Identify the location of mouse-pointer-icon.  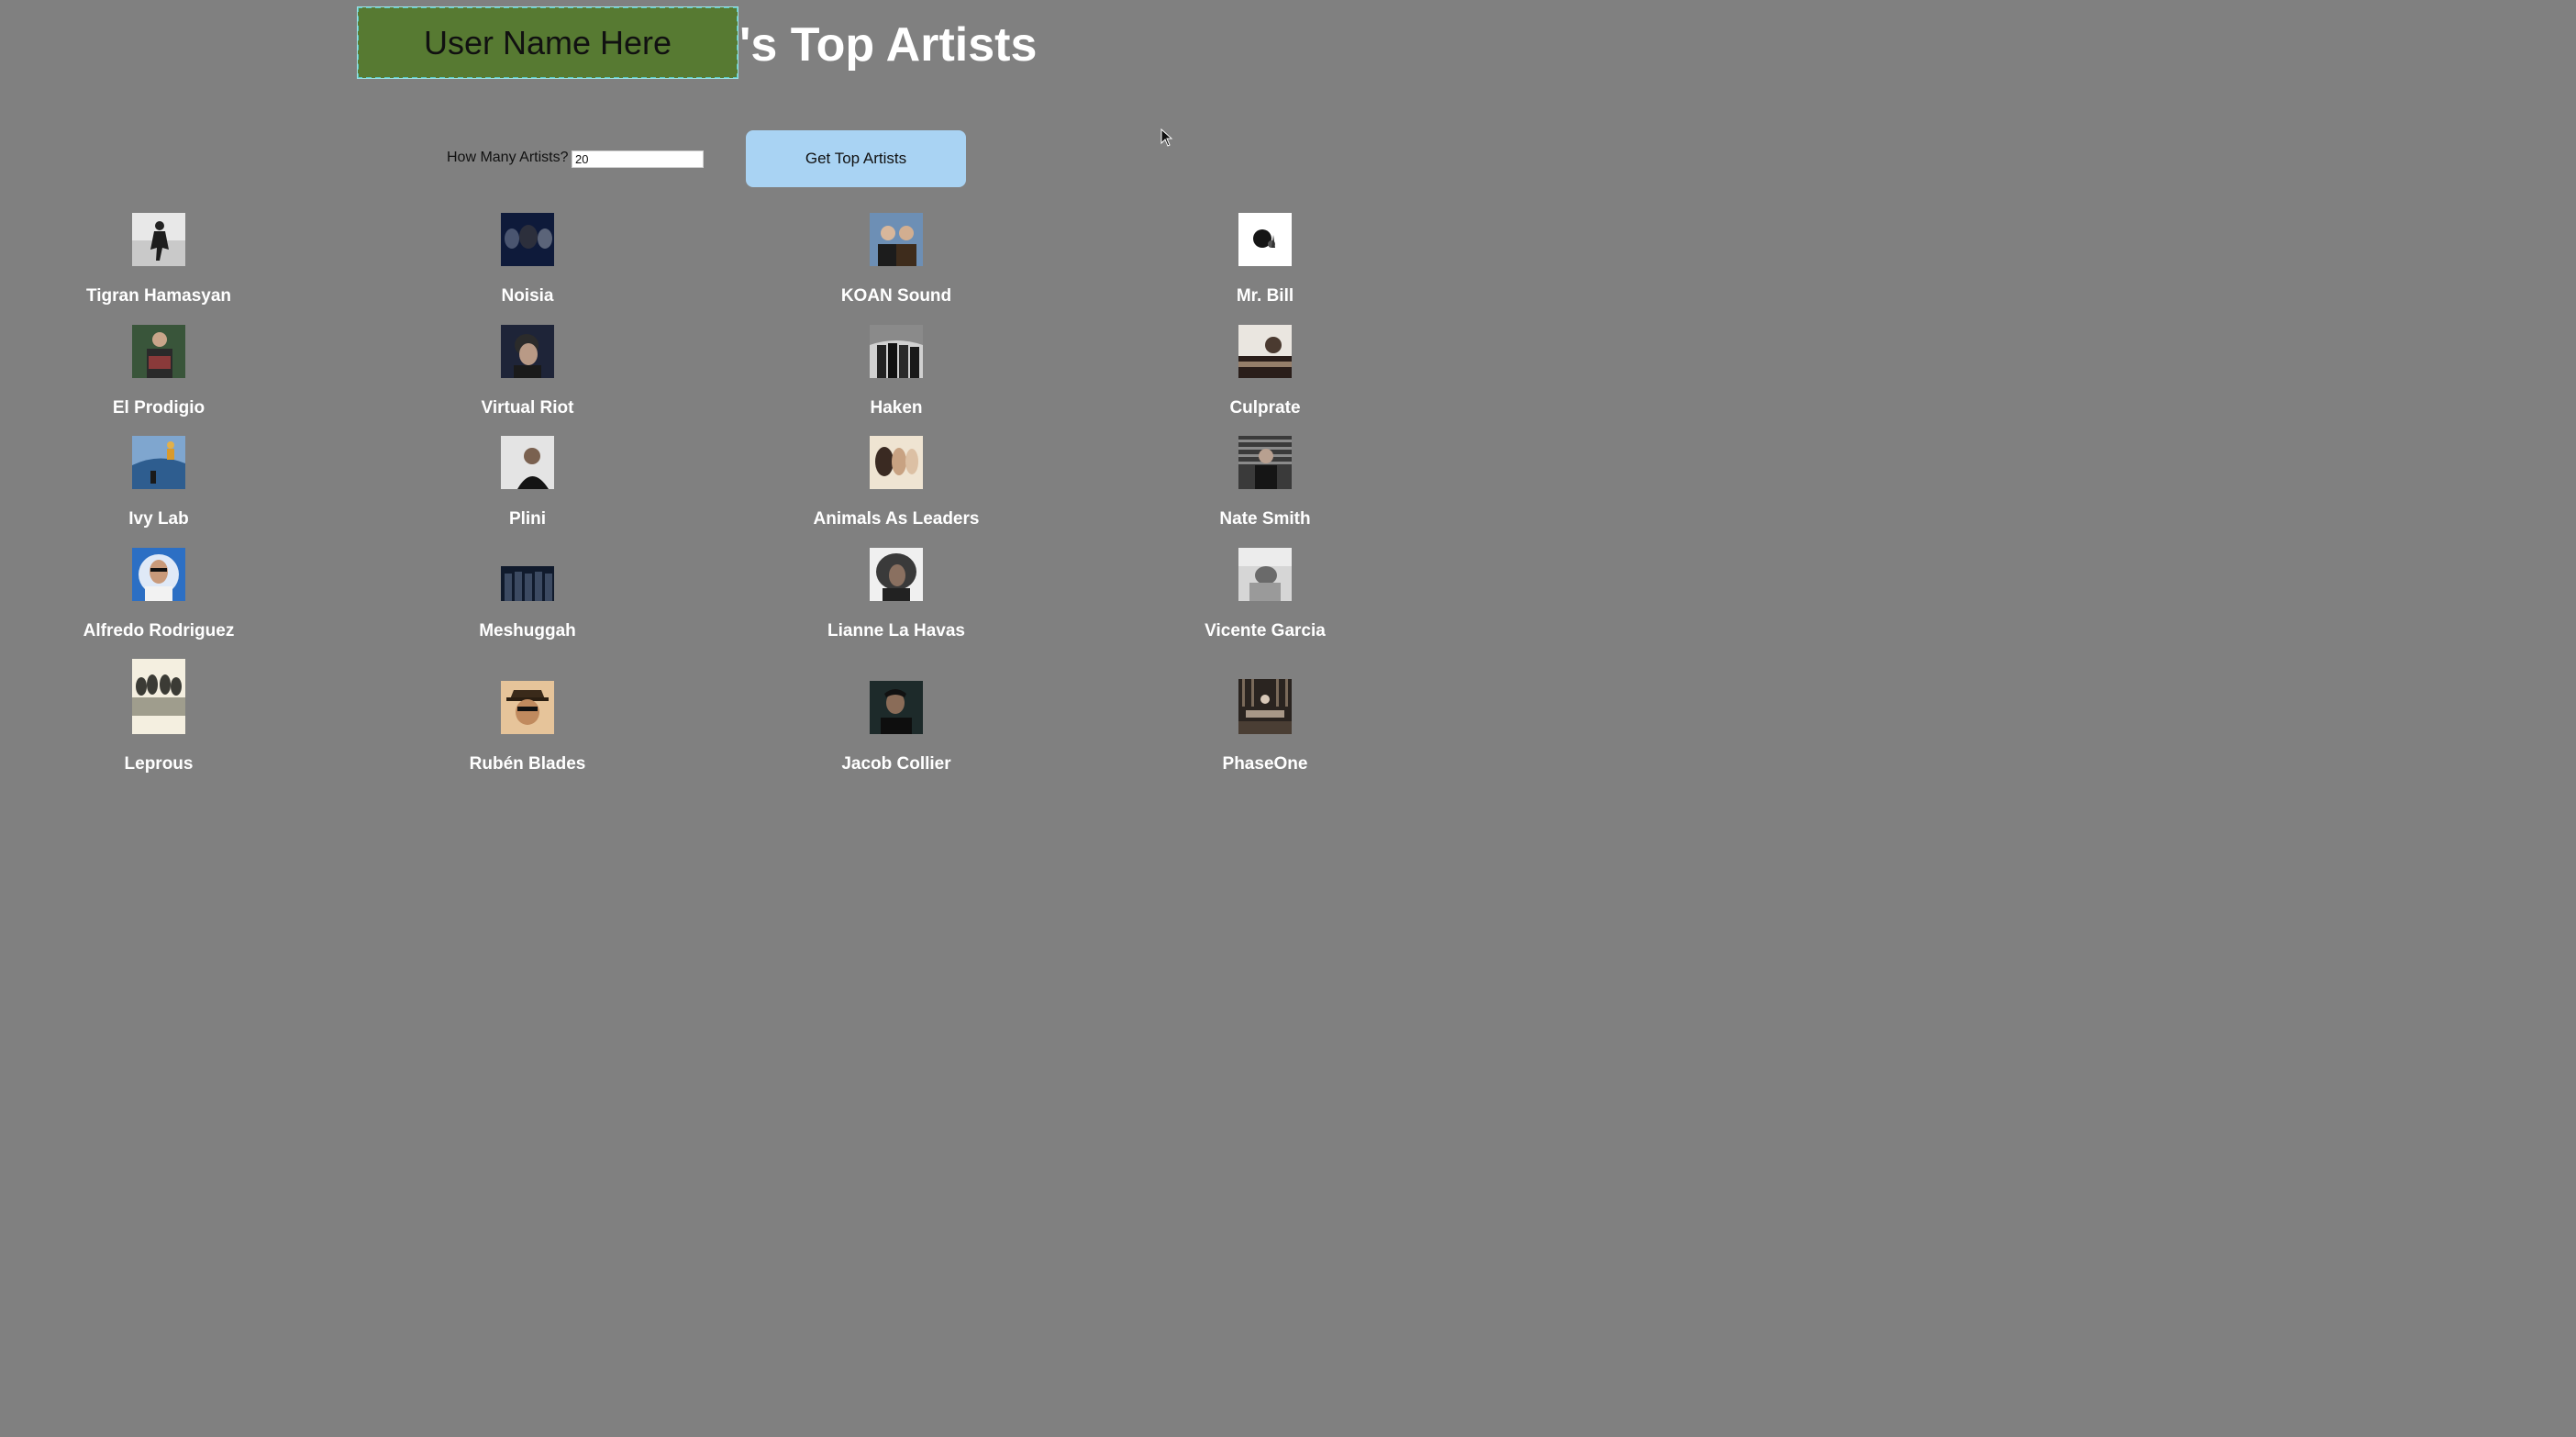
(1166, 139).